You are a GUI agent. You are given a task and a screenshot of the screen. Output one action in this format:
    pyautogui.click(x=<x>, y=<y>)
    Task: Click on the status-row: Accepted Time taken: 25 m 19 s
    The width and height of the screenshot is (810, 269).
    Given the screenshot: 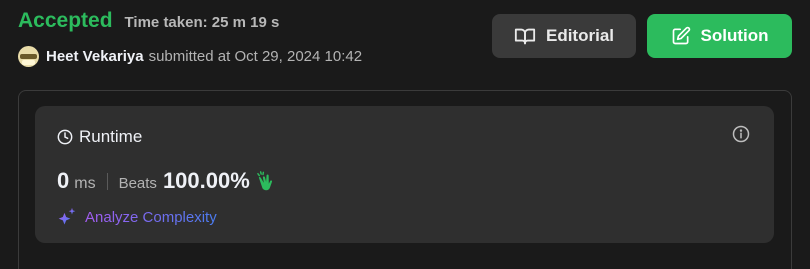 What is the action you would take?
    pyautogui.click(x=148, y=21)
    